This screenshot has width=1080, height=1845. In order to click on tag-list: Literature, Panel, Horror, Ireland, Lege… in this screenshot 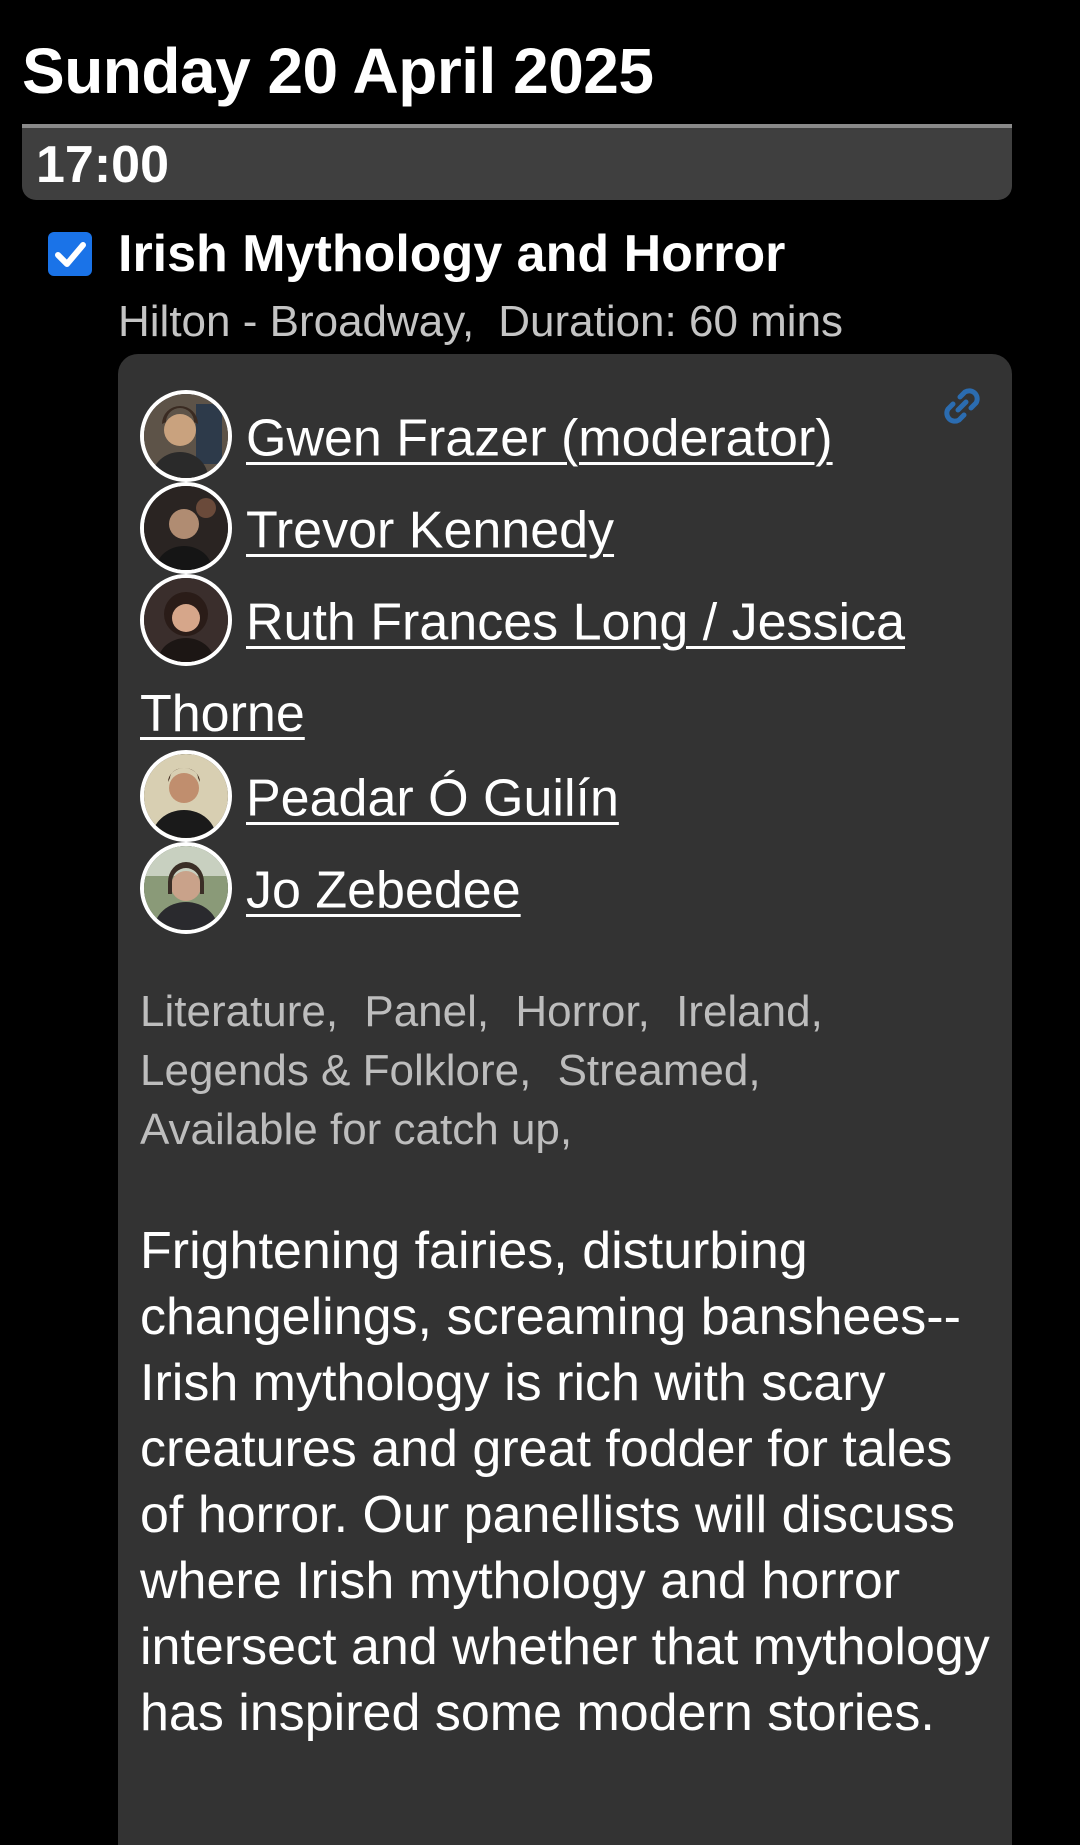, I will do `click(550, 1070)`.